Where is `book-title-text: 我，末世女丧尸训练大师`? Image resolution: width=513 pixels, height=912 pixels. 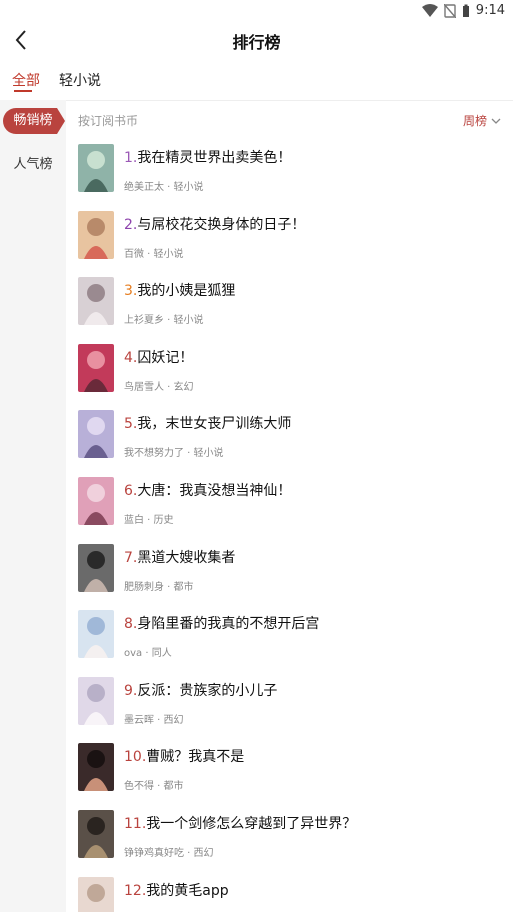 book-title-text: 我，末世女丧尸训练大师 is located at coordinates (214, 424).